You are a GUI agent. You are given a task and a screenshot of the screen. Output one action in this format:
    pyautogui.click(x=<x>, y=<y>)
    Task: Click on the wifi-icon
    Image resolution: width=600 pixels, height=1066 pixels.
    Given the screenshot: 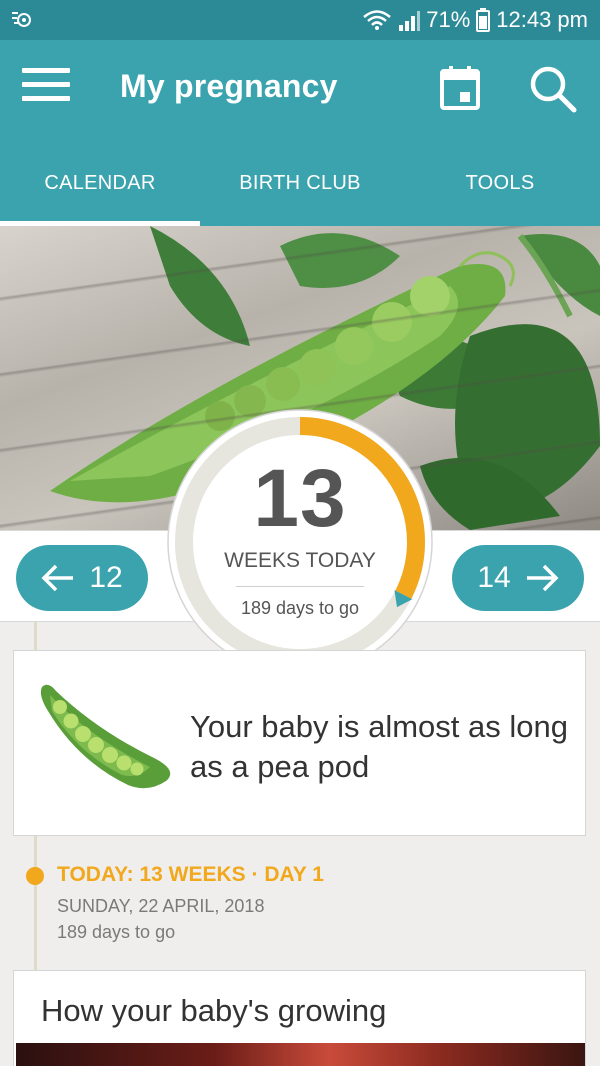 What is the action you would take?
    pyautogui.click(x=377, y=20)
    